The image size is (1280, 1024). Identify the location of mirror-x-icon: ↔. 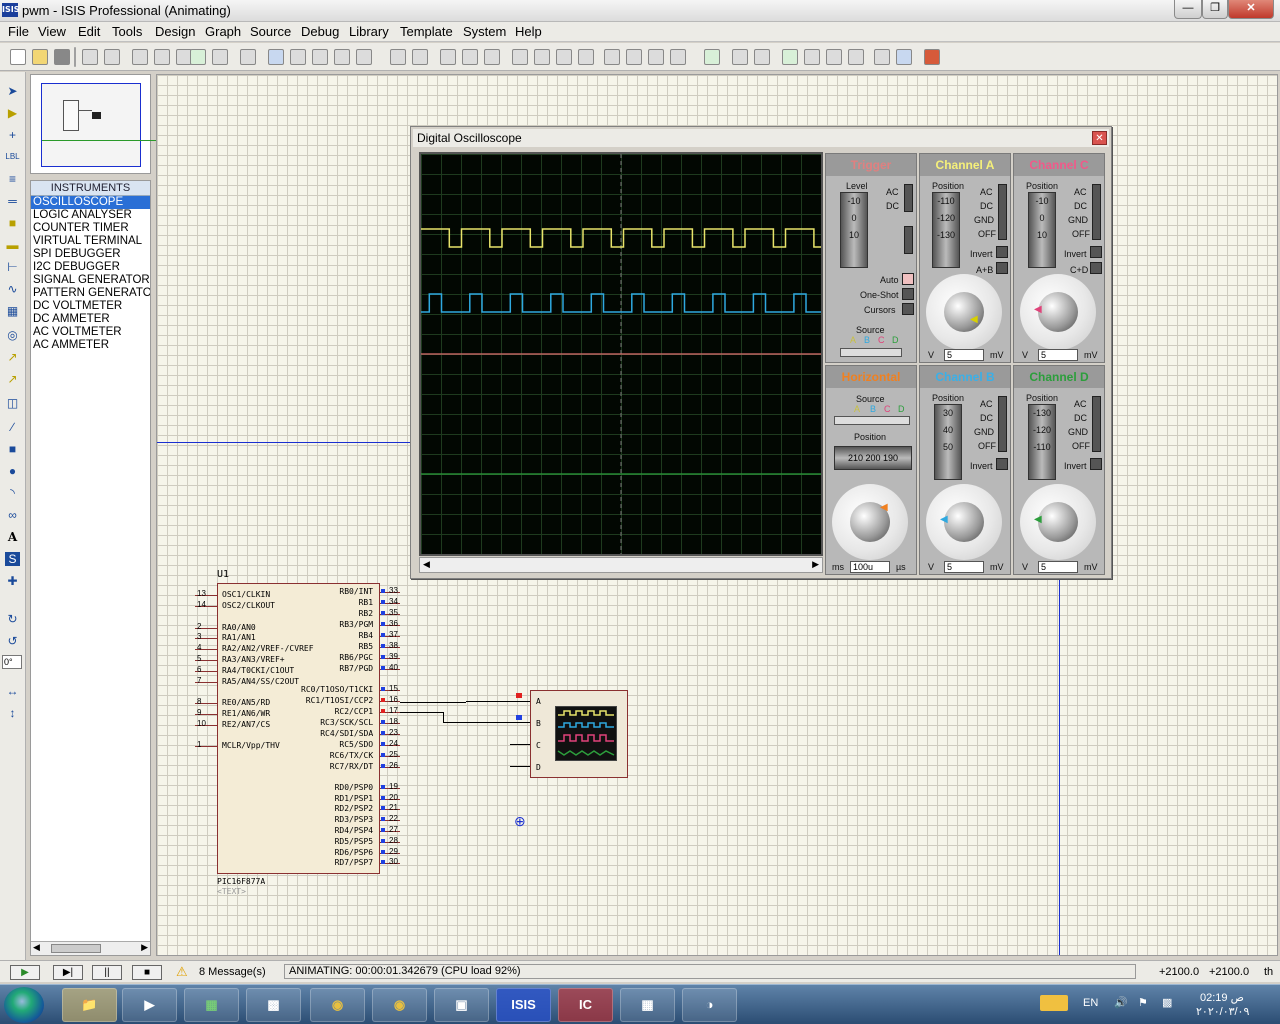
(12, 691).